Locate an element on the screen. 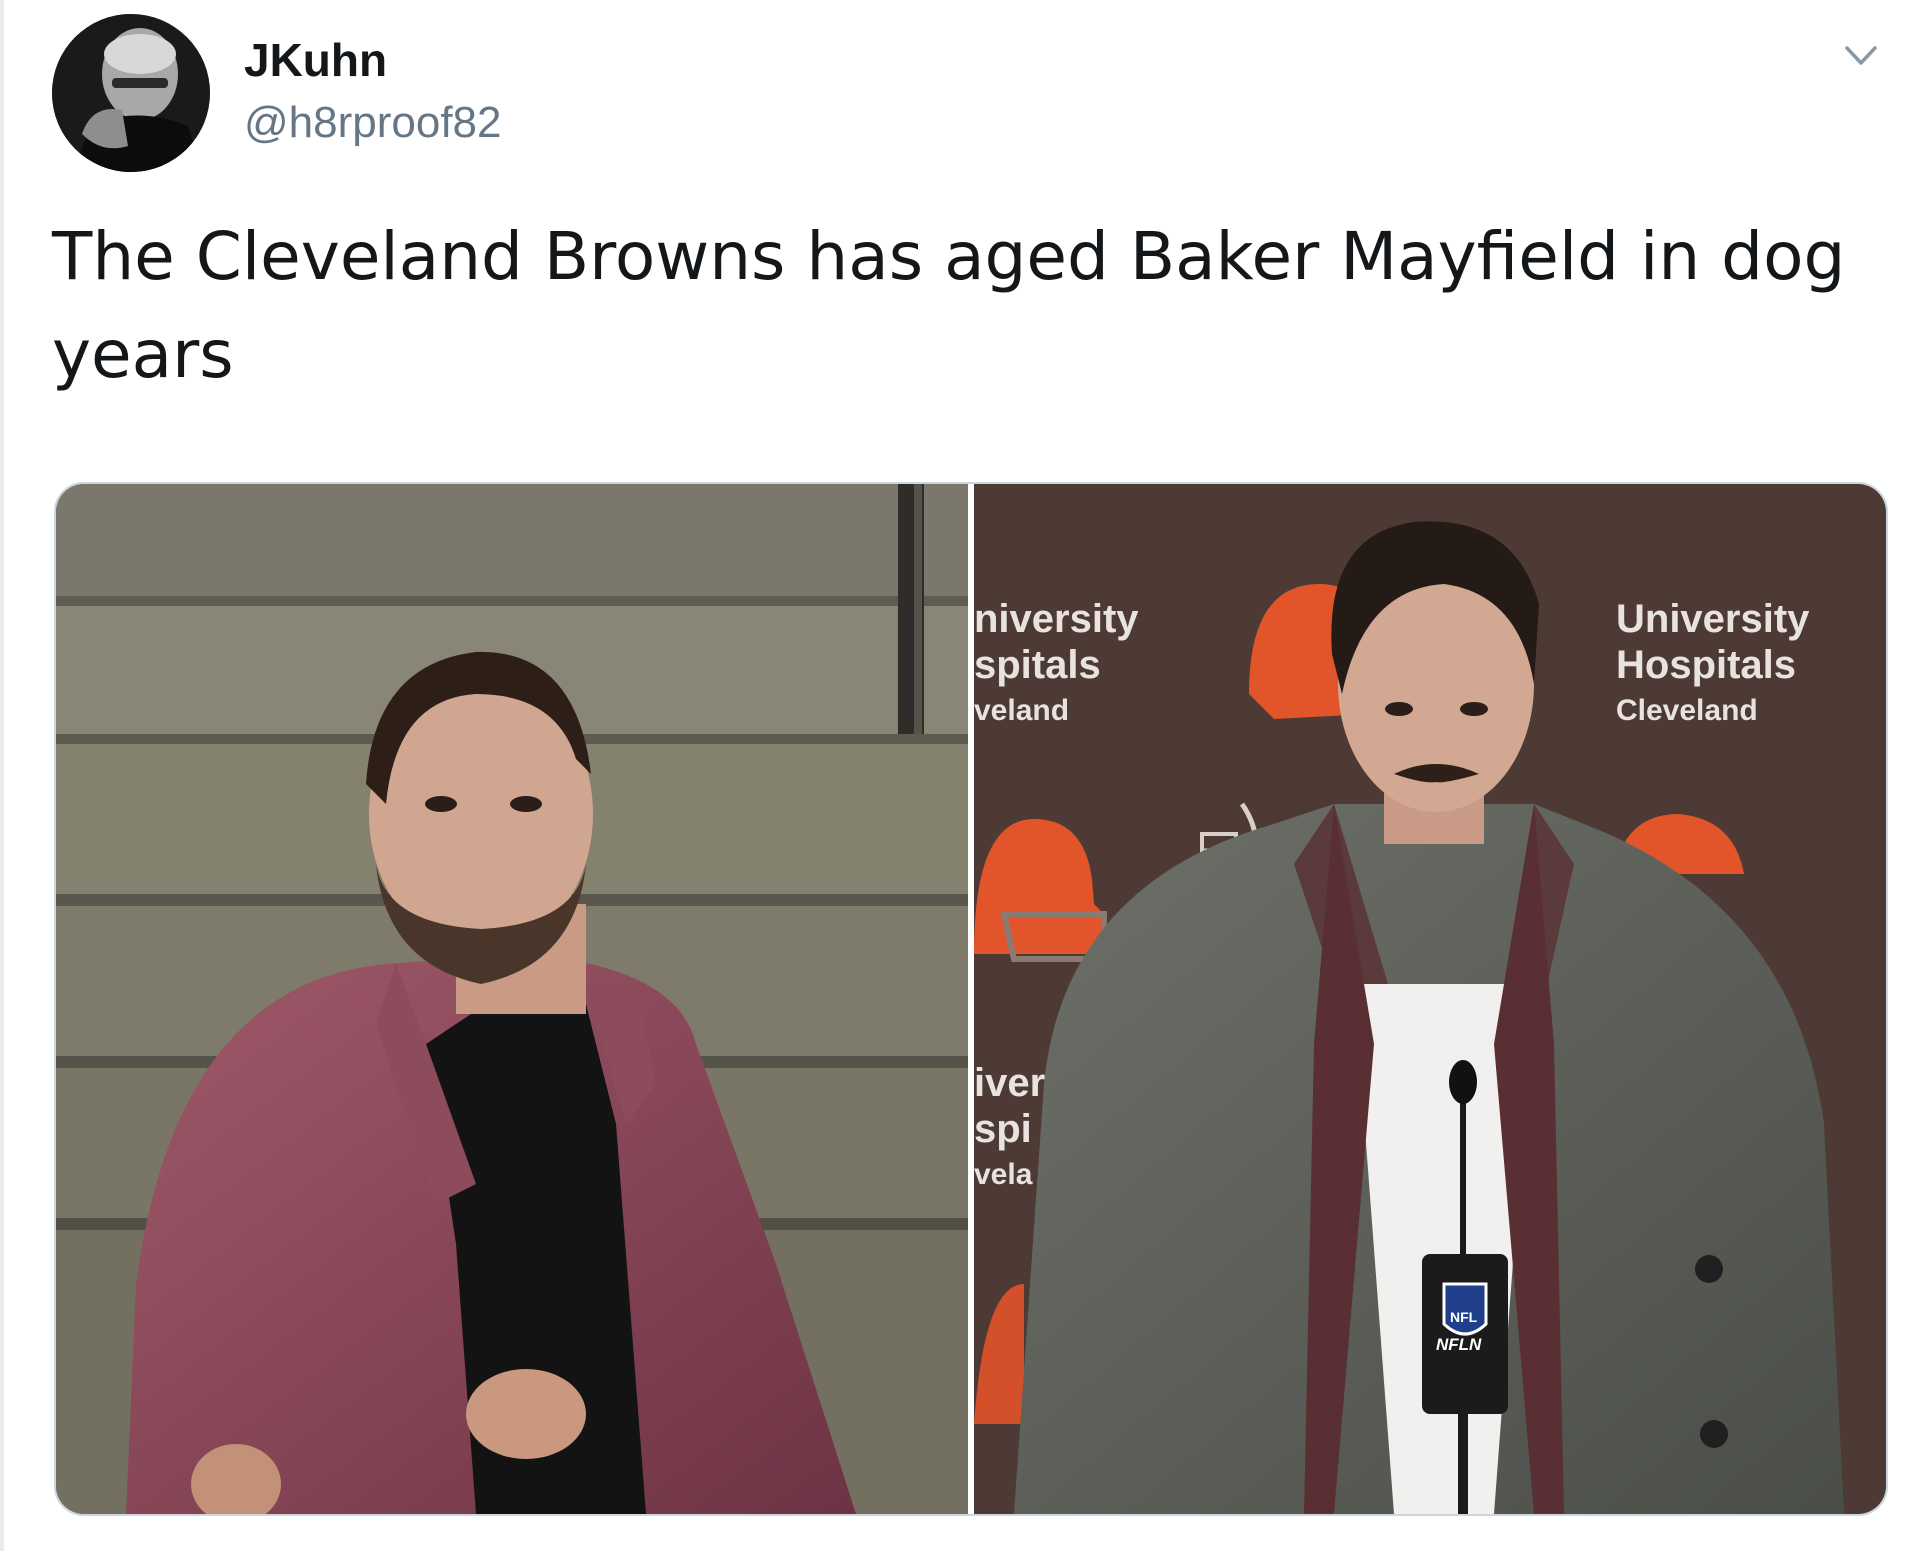  mic-nfl-text: NFL is located at coordinates (1464, 1317).